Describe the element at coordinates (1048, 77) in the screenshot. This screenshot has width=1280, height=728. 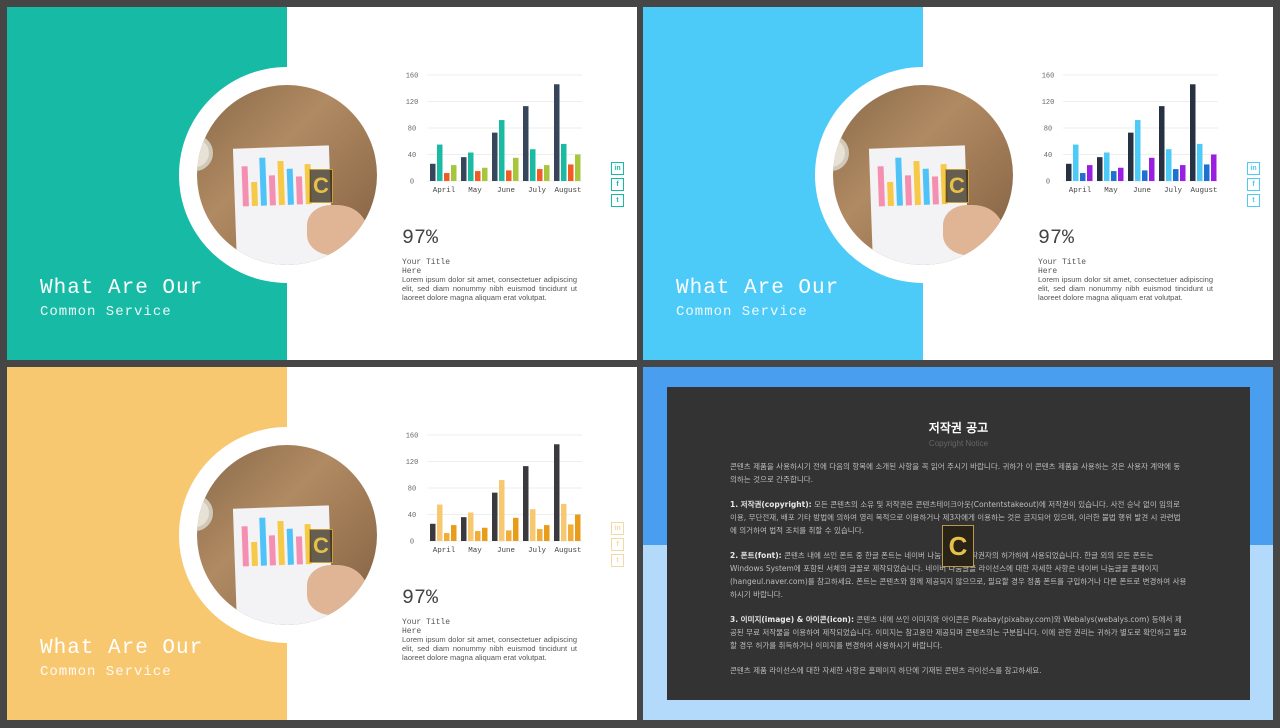
I see `y-tick-label: 160` at that location.